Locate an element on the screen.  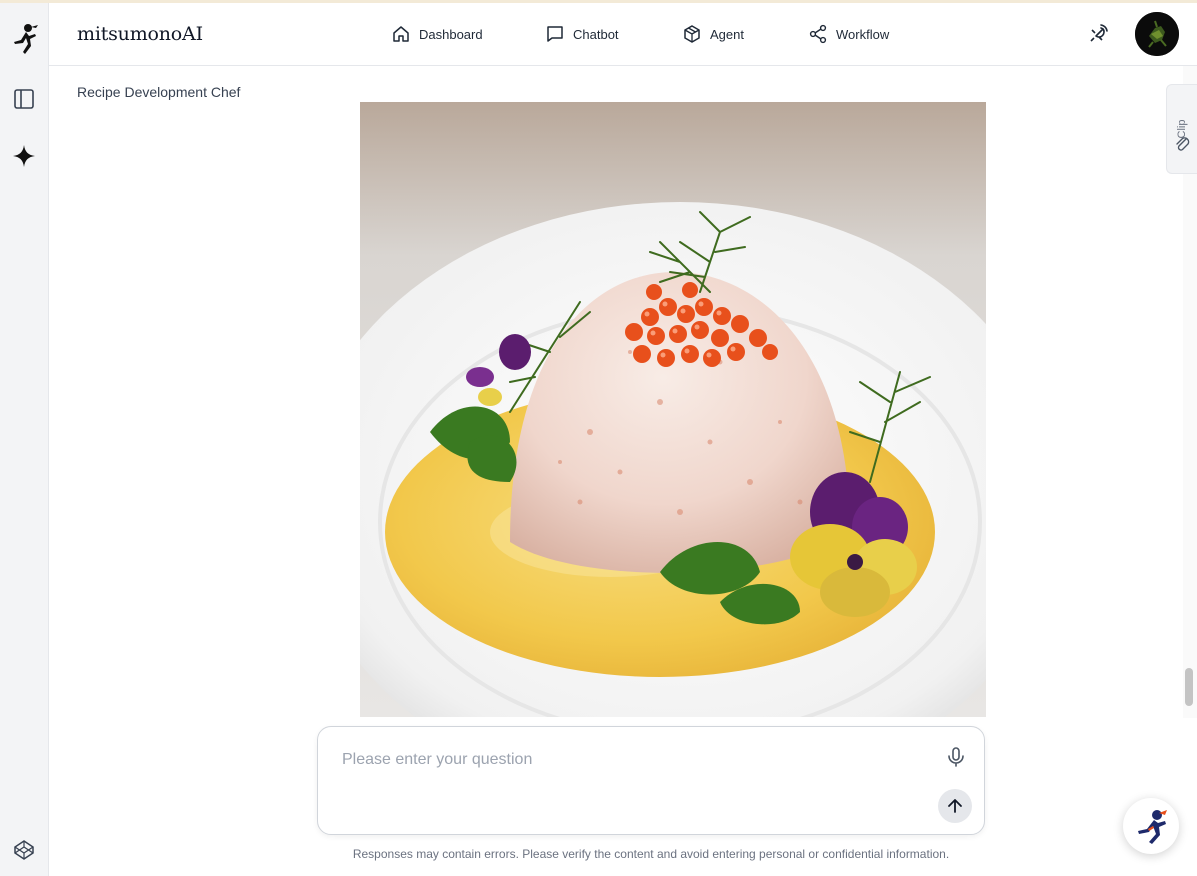
clip-tab: Clip is located at coordinates (1181, 129).